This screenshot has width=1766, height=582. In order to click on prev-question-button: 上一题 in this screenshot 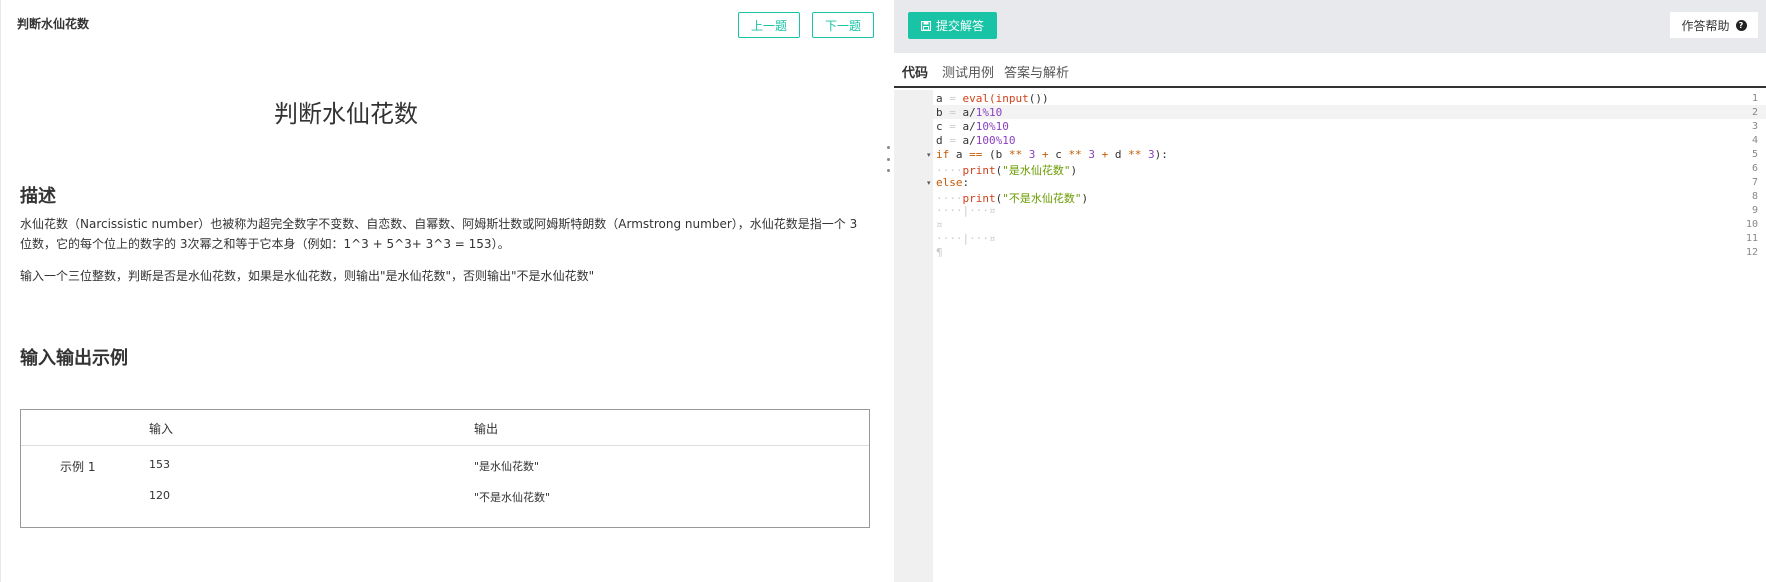, I will do `click(769, 25)`.